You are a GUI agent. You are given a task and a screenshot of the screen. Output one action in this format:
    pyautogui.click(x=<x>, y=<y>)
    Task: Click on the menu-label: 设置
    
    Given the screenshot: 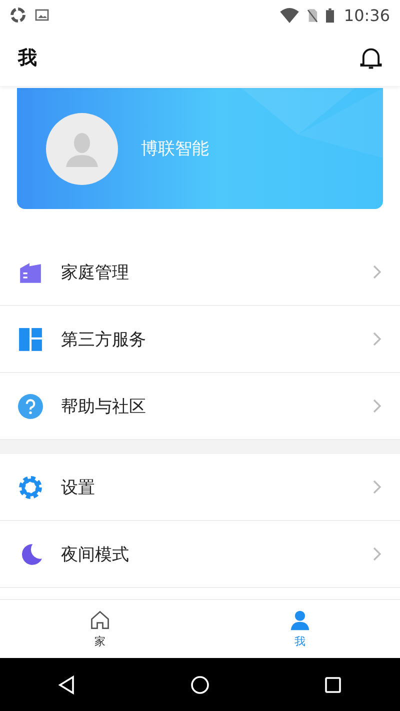 What is the action you would take?
    pyautogui.click(x=78, y=487)
    